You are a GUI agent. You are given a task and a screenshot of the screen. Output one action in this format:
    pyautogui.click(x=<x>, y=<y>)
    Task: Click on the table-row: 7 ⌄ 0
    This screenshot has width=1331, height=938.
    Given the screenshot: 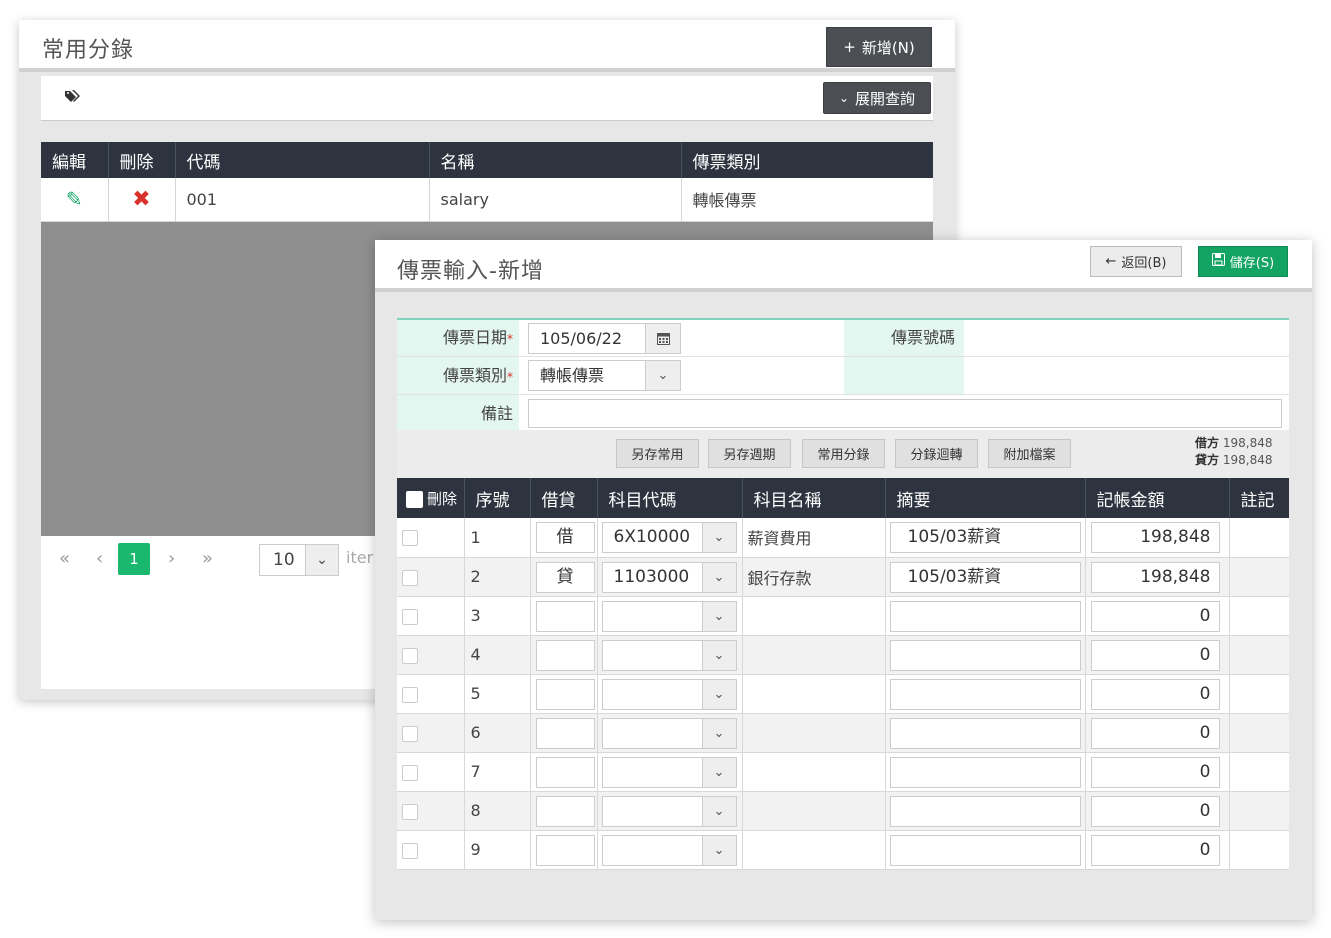 What is the action you would take?
    pyautogui.click(x=843, y=772)
    